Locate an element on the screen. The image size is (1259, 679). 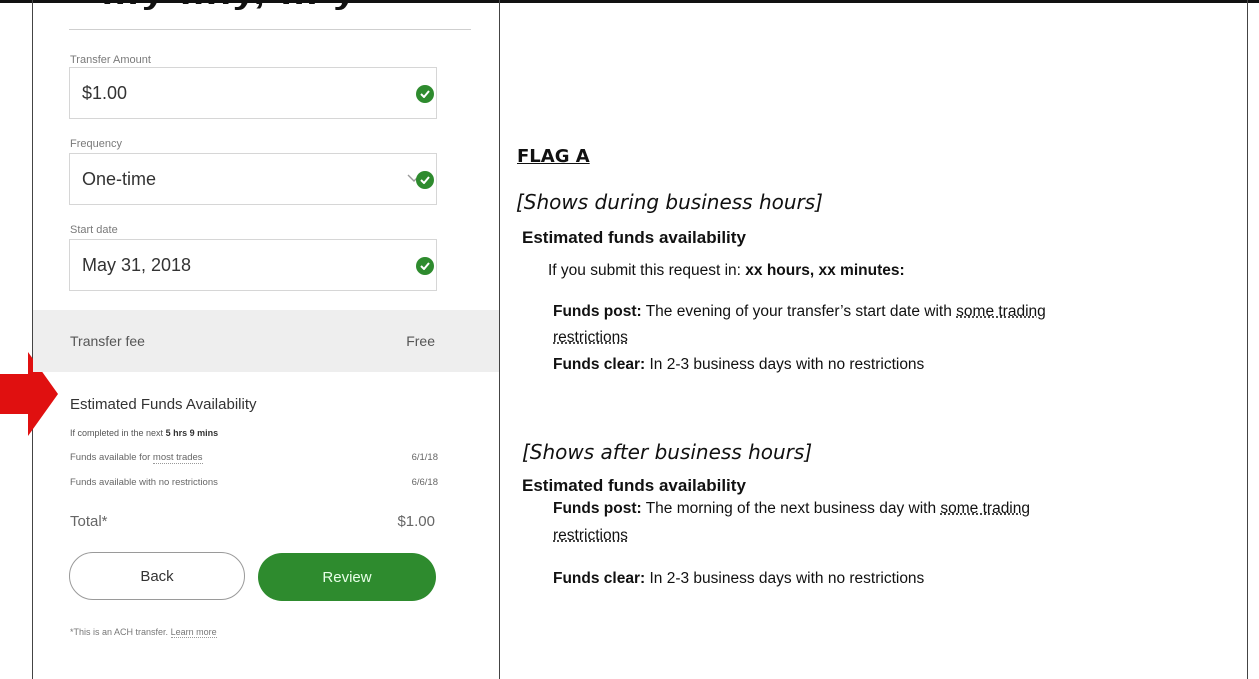
business-hours-condition: [Shows during business hours] is located at coordinates (669, 202).